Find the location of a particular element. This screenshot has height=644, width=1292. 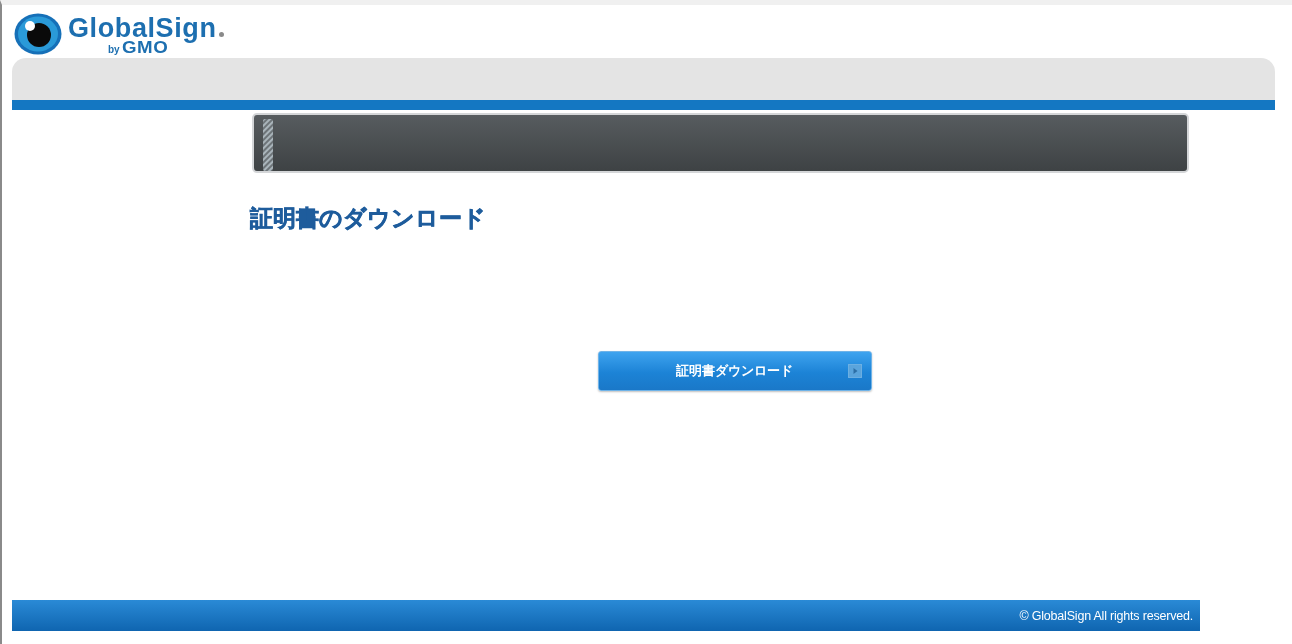

striped-bar-icon is located at coordinates (268, 145).